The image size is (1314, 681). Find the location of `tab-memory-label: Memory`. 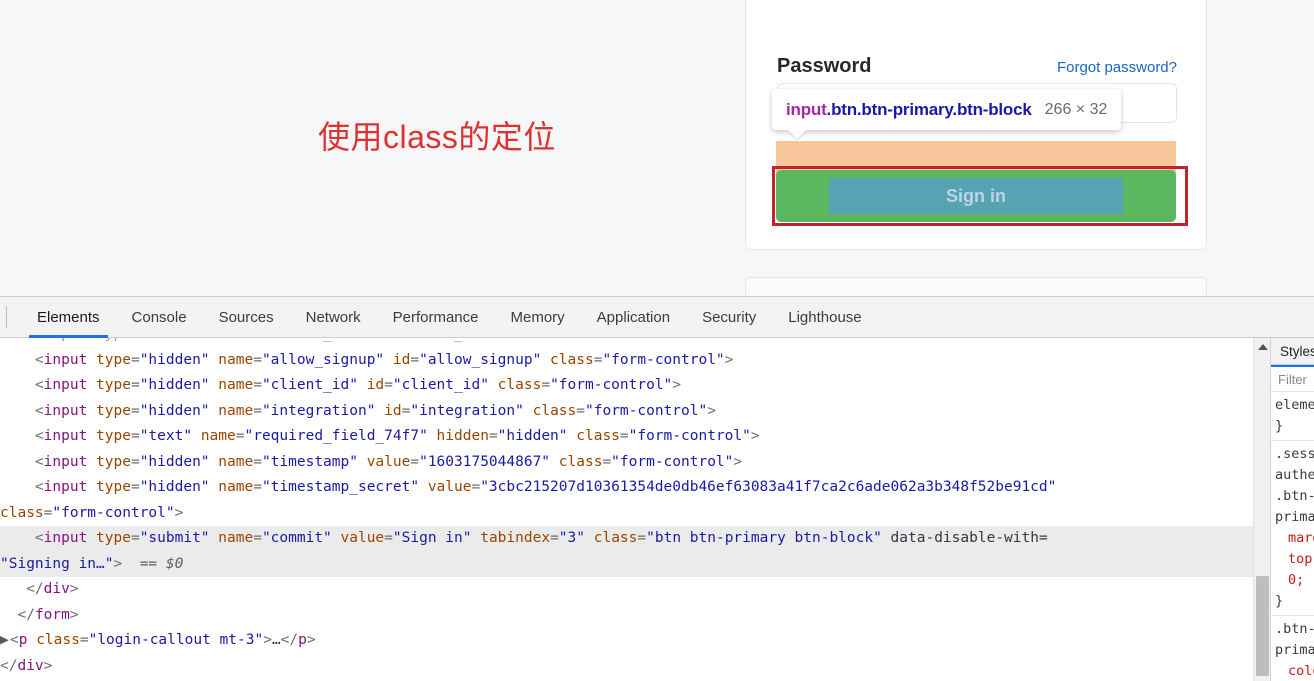

tab-memory-label: Memory is located at coordinates (537, 317).